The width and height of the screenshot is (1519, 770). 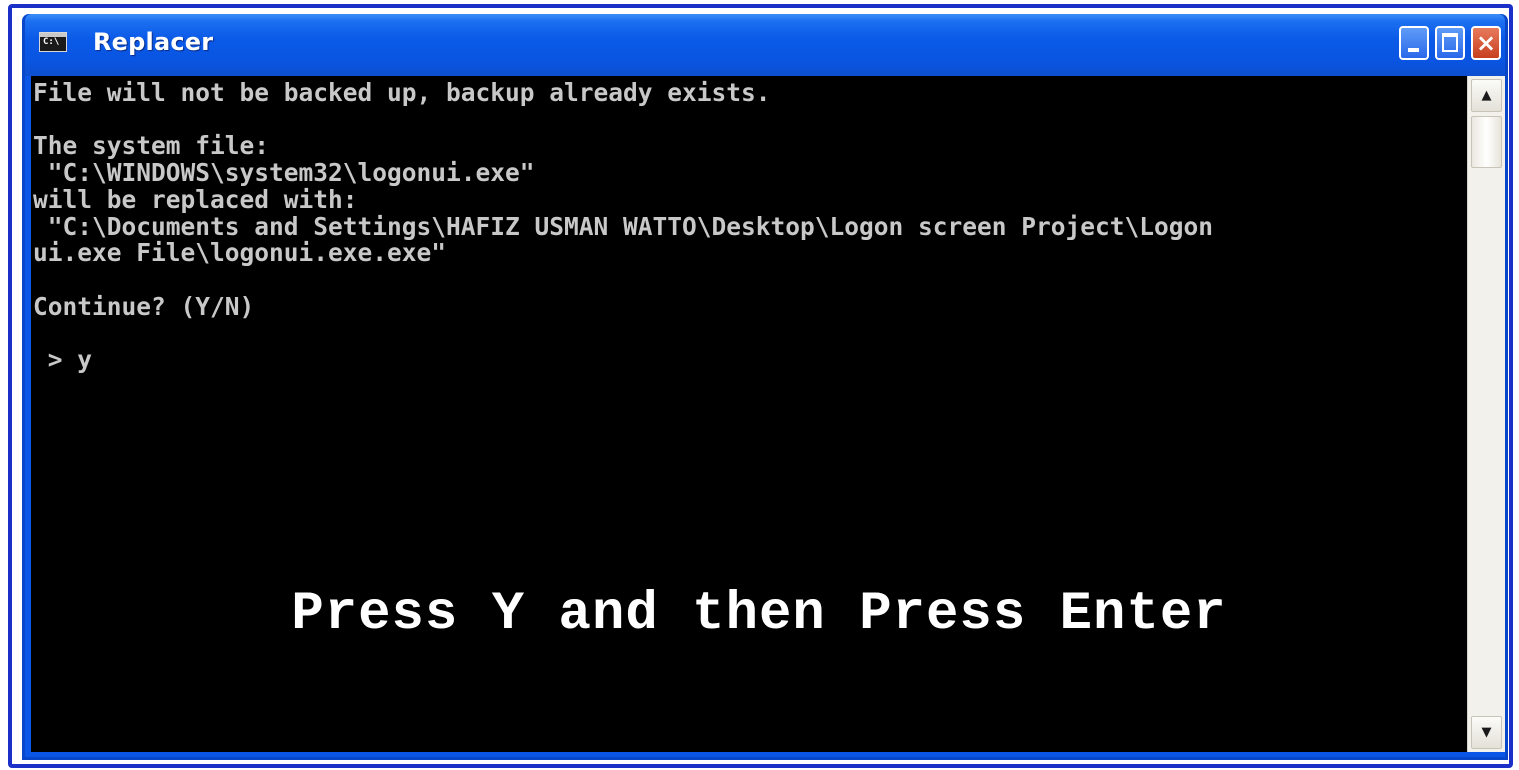 What do you see at coordinates (759, 614) in the screenshot?
I see `instruction-caption: Press Y and then Press Enter` at bounding box center [759, 614].